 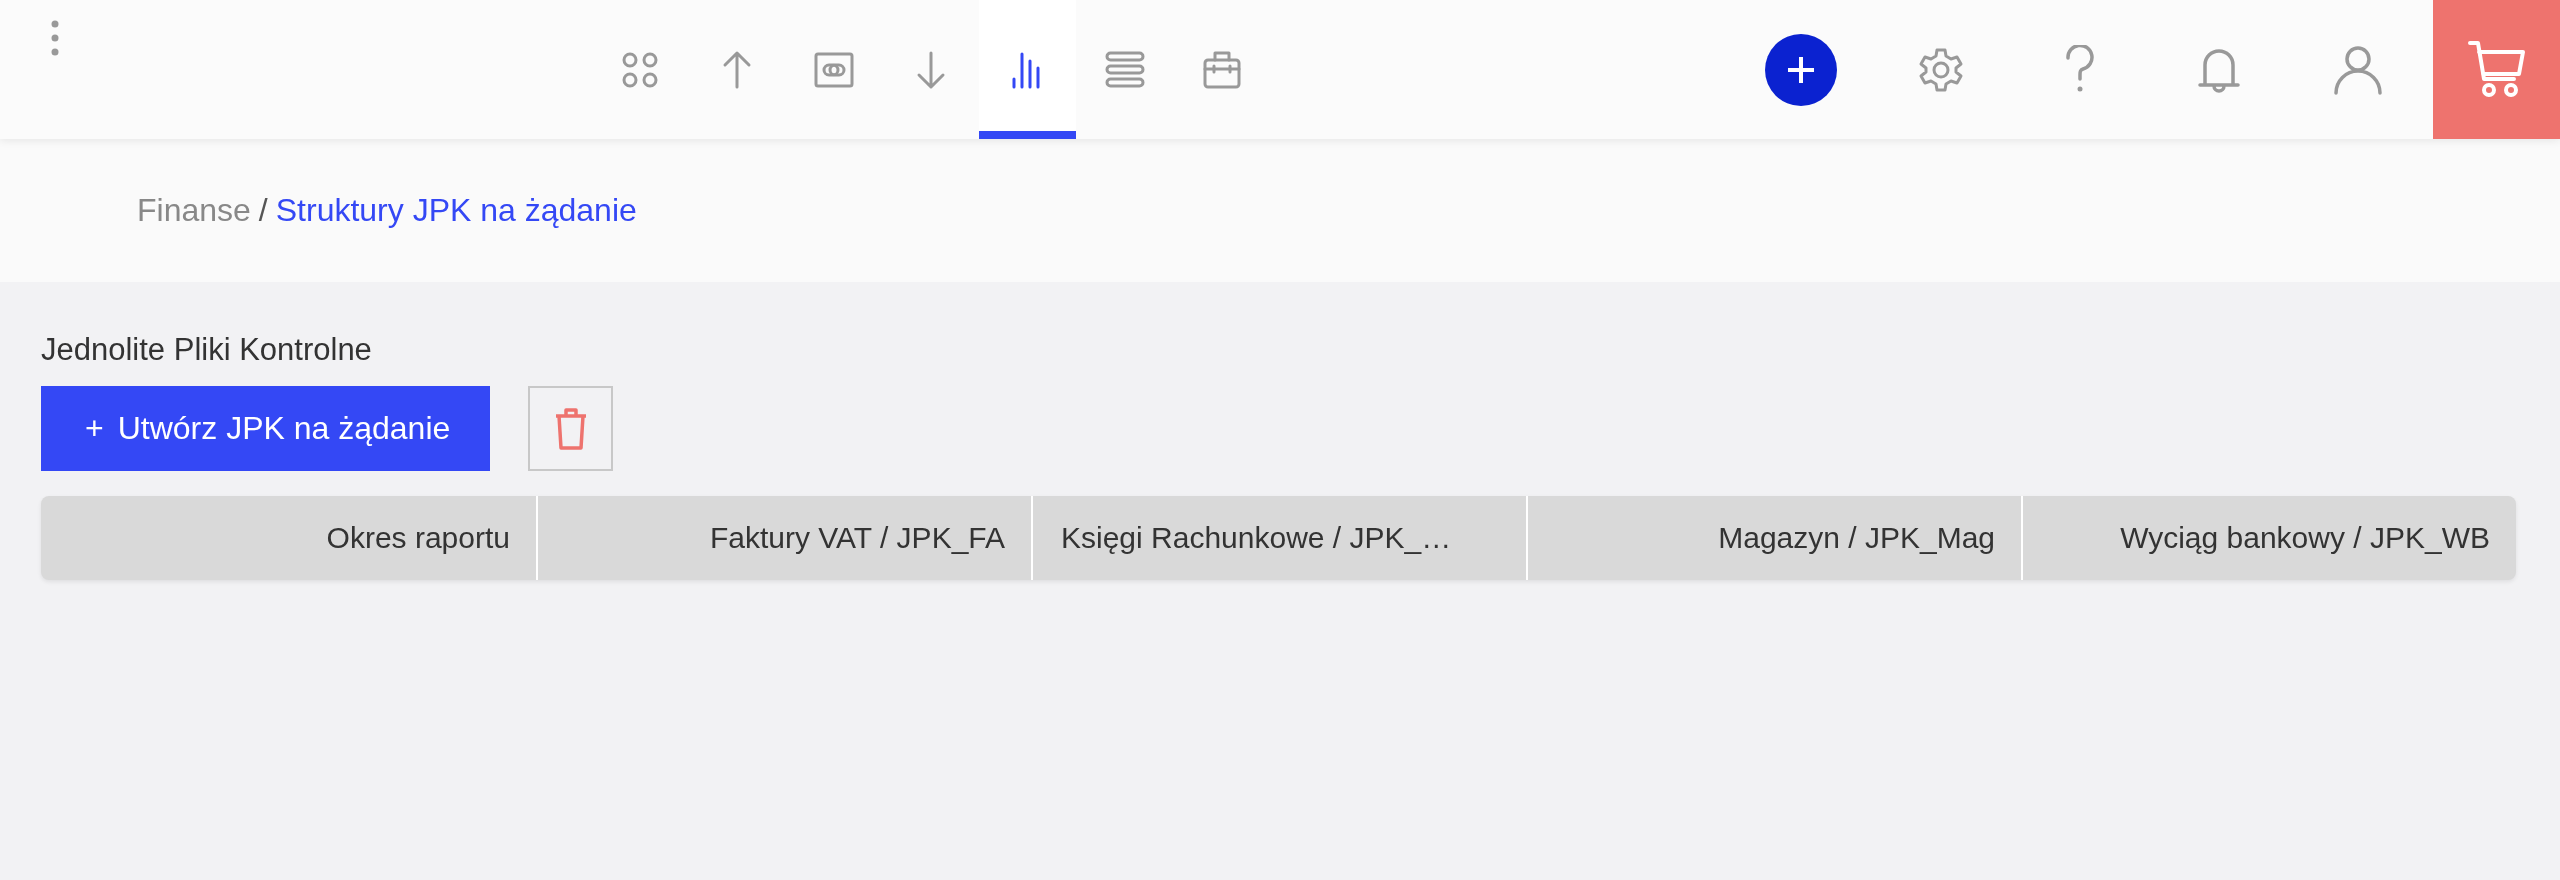 I want to click on column-header: Faktury VAT / JPK_FA, so click(x=783, y=538).